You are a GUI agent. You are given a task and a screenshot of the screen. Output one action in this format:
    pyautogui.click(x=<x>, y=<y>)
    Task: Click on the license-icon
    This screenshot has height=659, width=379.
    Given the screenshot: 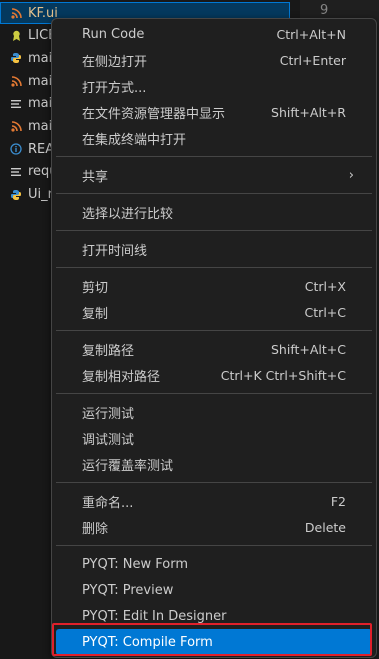 What is the action you would take?
    pyautogui.click(x=16, y=36)
    